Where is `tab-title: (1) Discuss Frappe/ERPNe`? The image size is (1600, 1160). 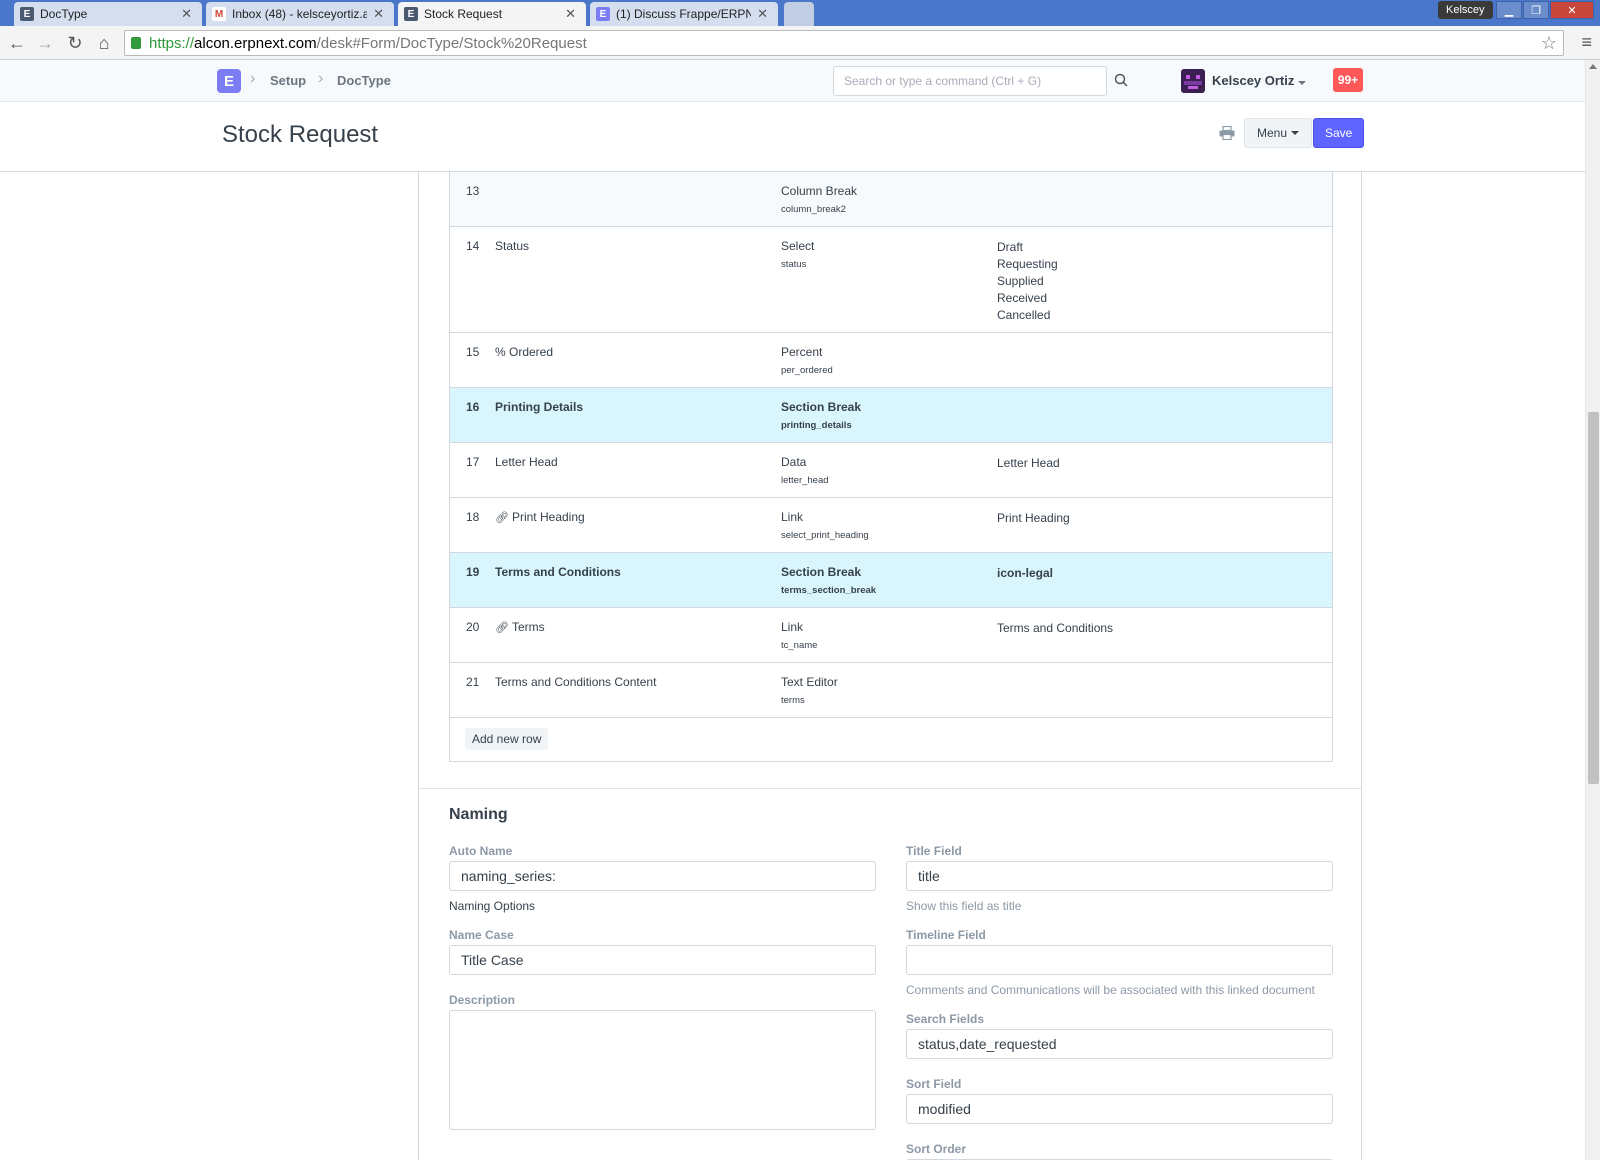 tab-title: (1) Discuss Frappe/ERPNe is located at coordinates (684, 14).